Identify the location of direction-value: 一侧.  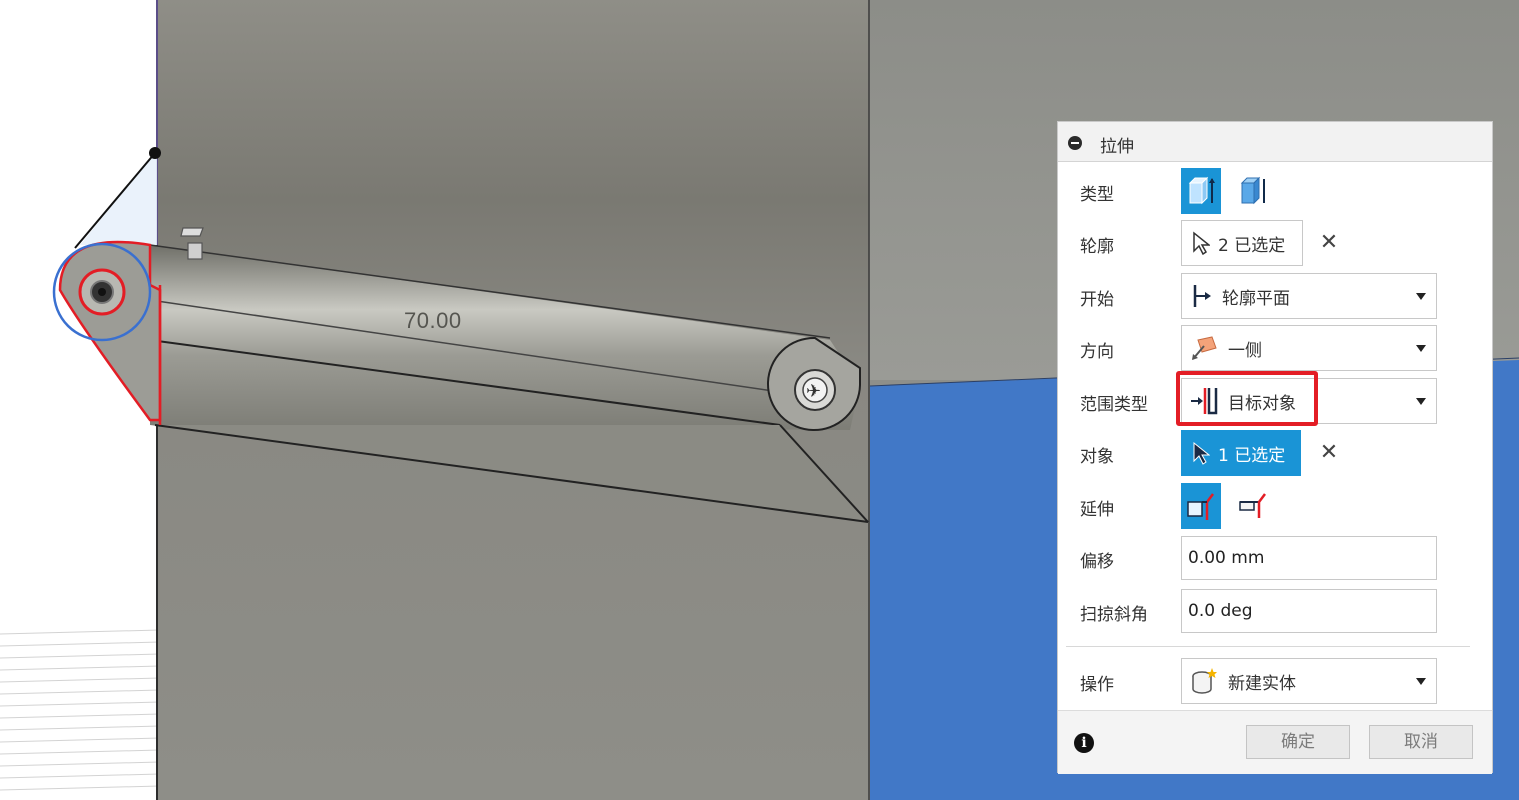
(1245, 350).